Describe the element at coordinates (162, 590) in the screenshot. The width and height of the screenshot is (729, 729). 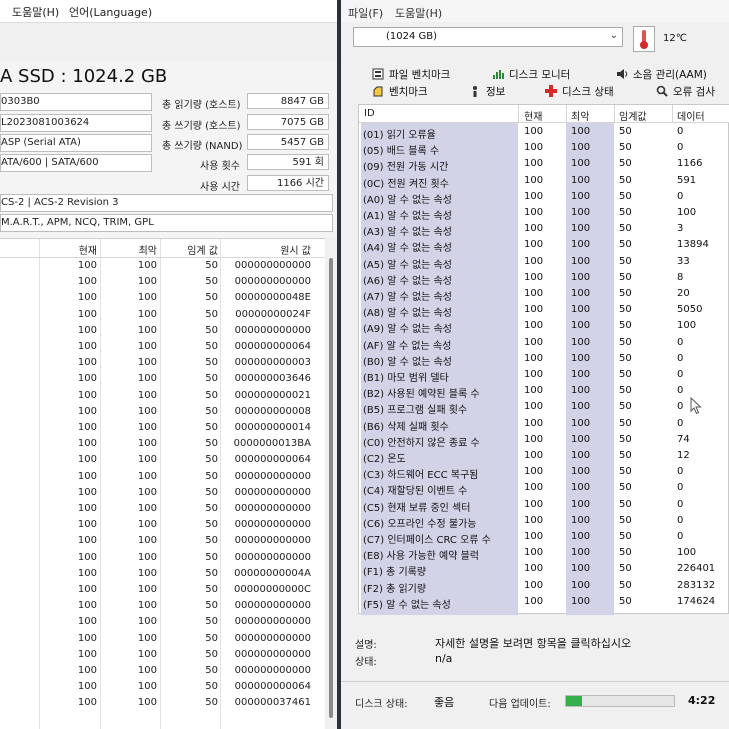
I see `table-row: 100 100 50 00000000000C` at that location.